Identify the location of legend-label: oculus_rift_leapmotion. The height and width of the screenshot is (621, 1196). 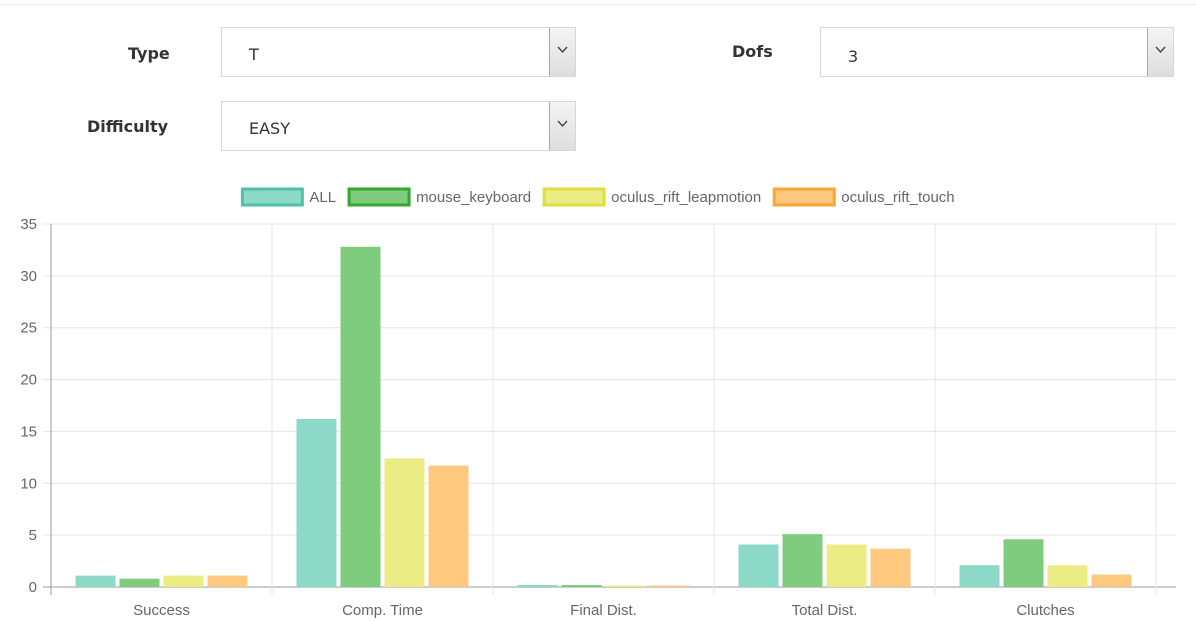
(686, 197).